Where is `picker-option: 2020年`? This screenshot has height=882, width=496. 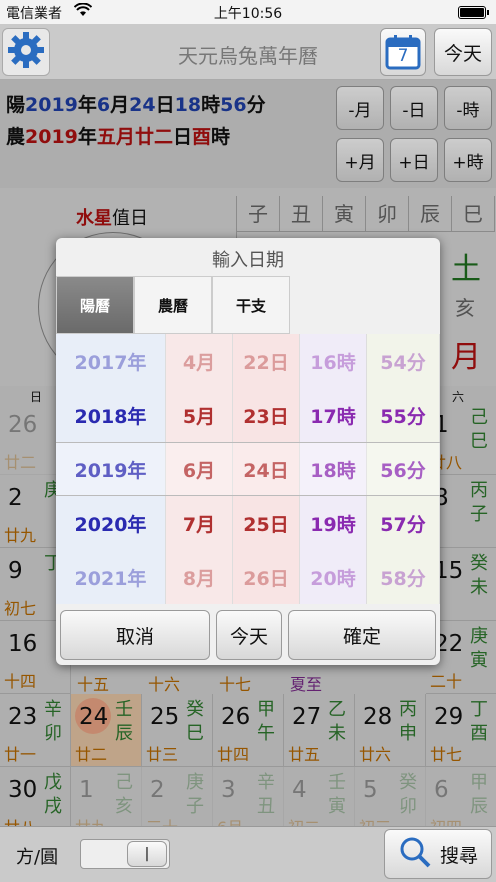
picker-option: 2020年 is located at coordinates (110, 523).